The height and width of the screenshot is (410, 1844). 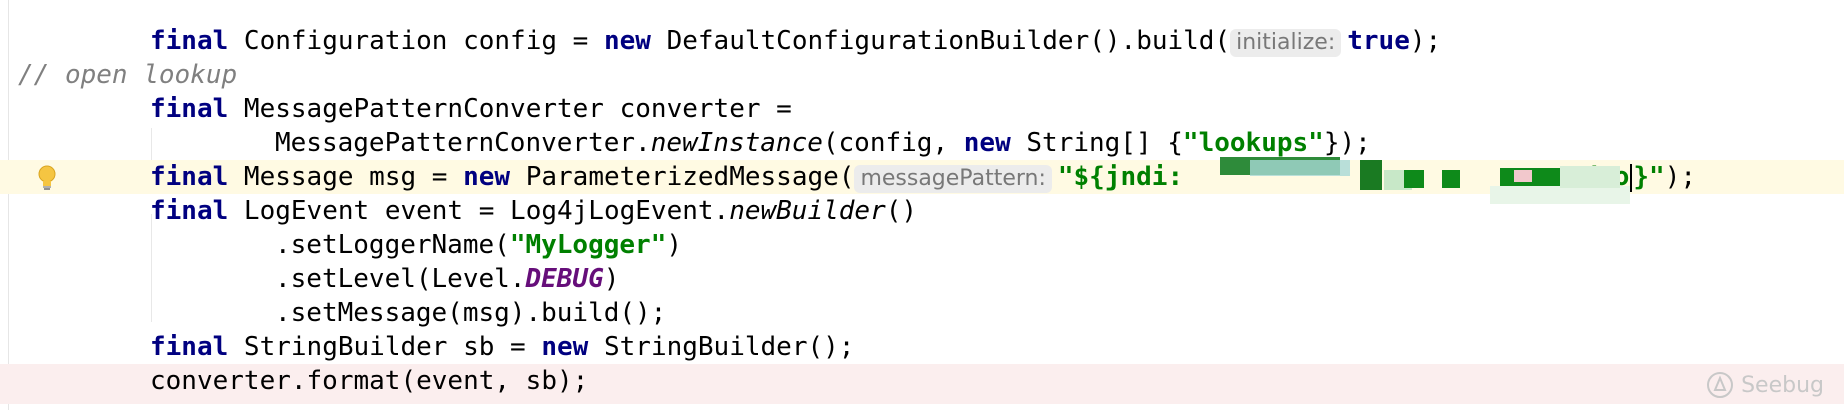 I want to click on code-text: (config,, so click(x=893, y=143).